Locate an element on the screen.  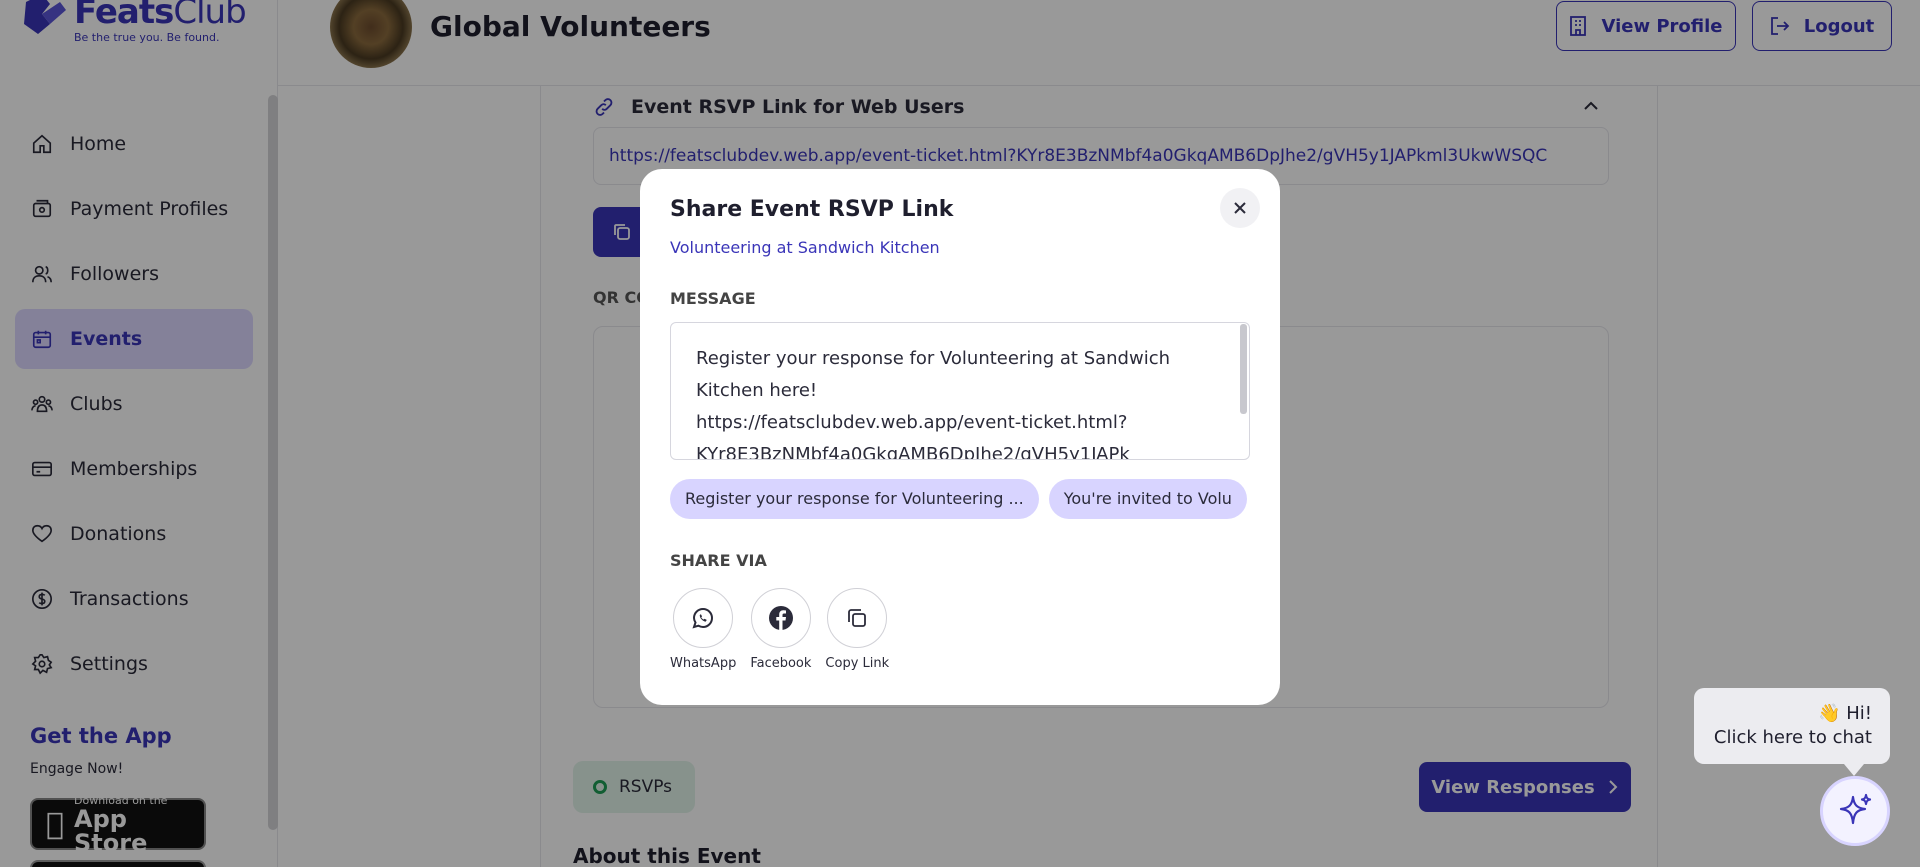
close-icon is located at coordinates (1240, 208).